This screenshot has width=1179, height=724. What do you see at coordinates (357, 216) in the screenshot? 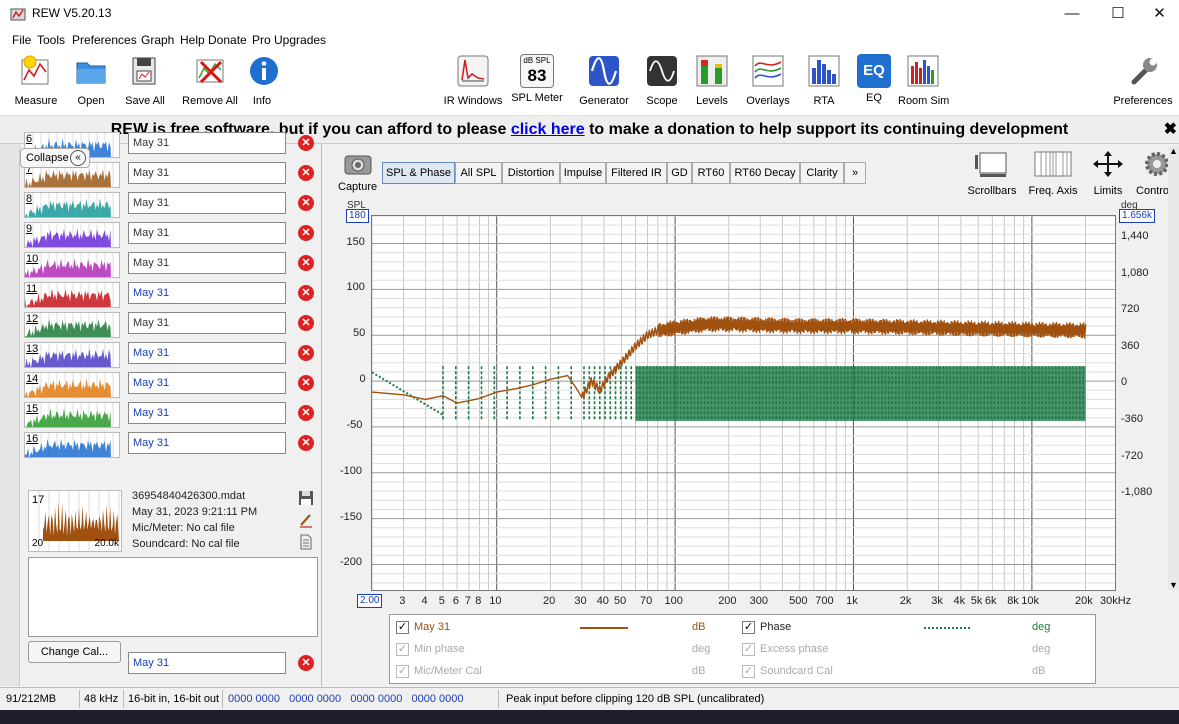
I see `left-axis-top-limit: 180` at bounding box center [357, 216].